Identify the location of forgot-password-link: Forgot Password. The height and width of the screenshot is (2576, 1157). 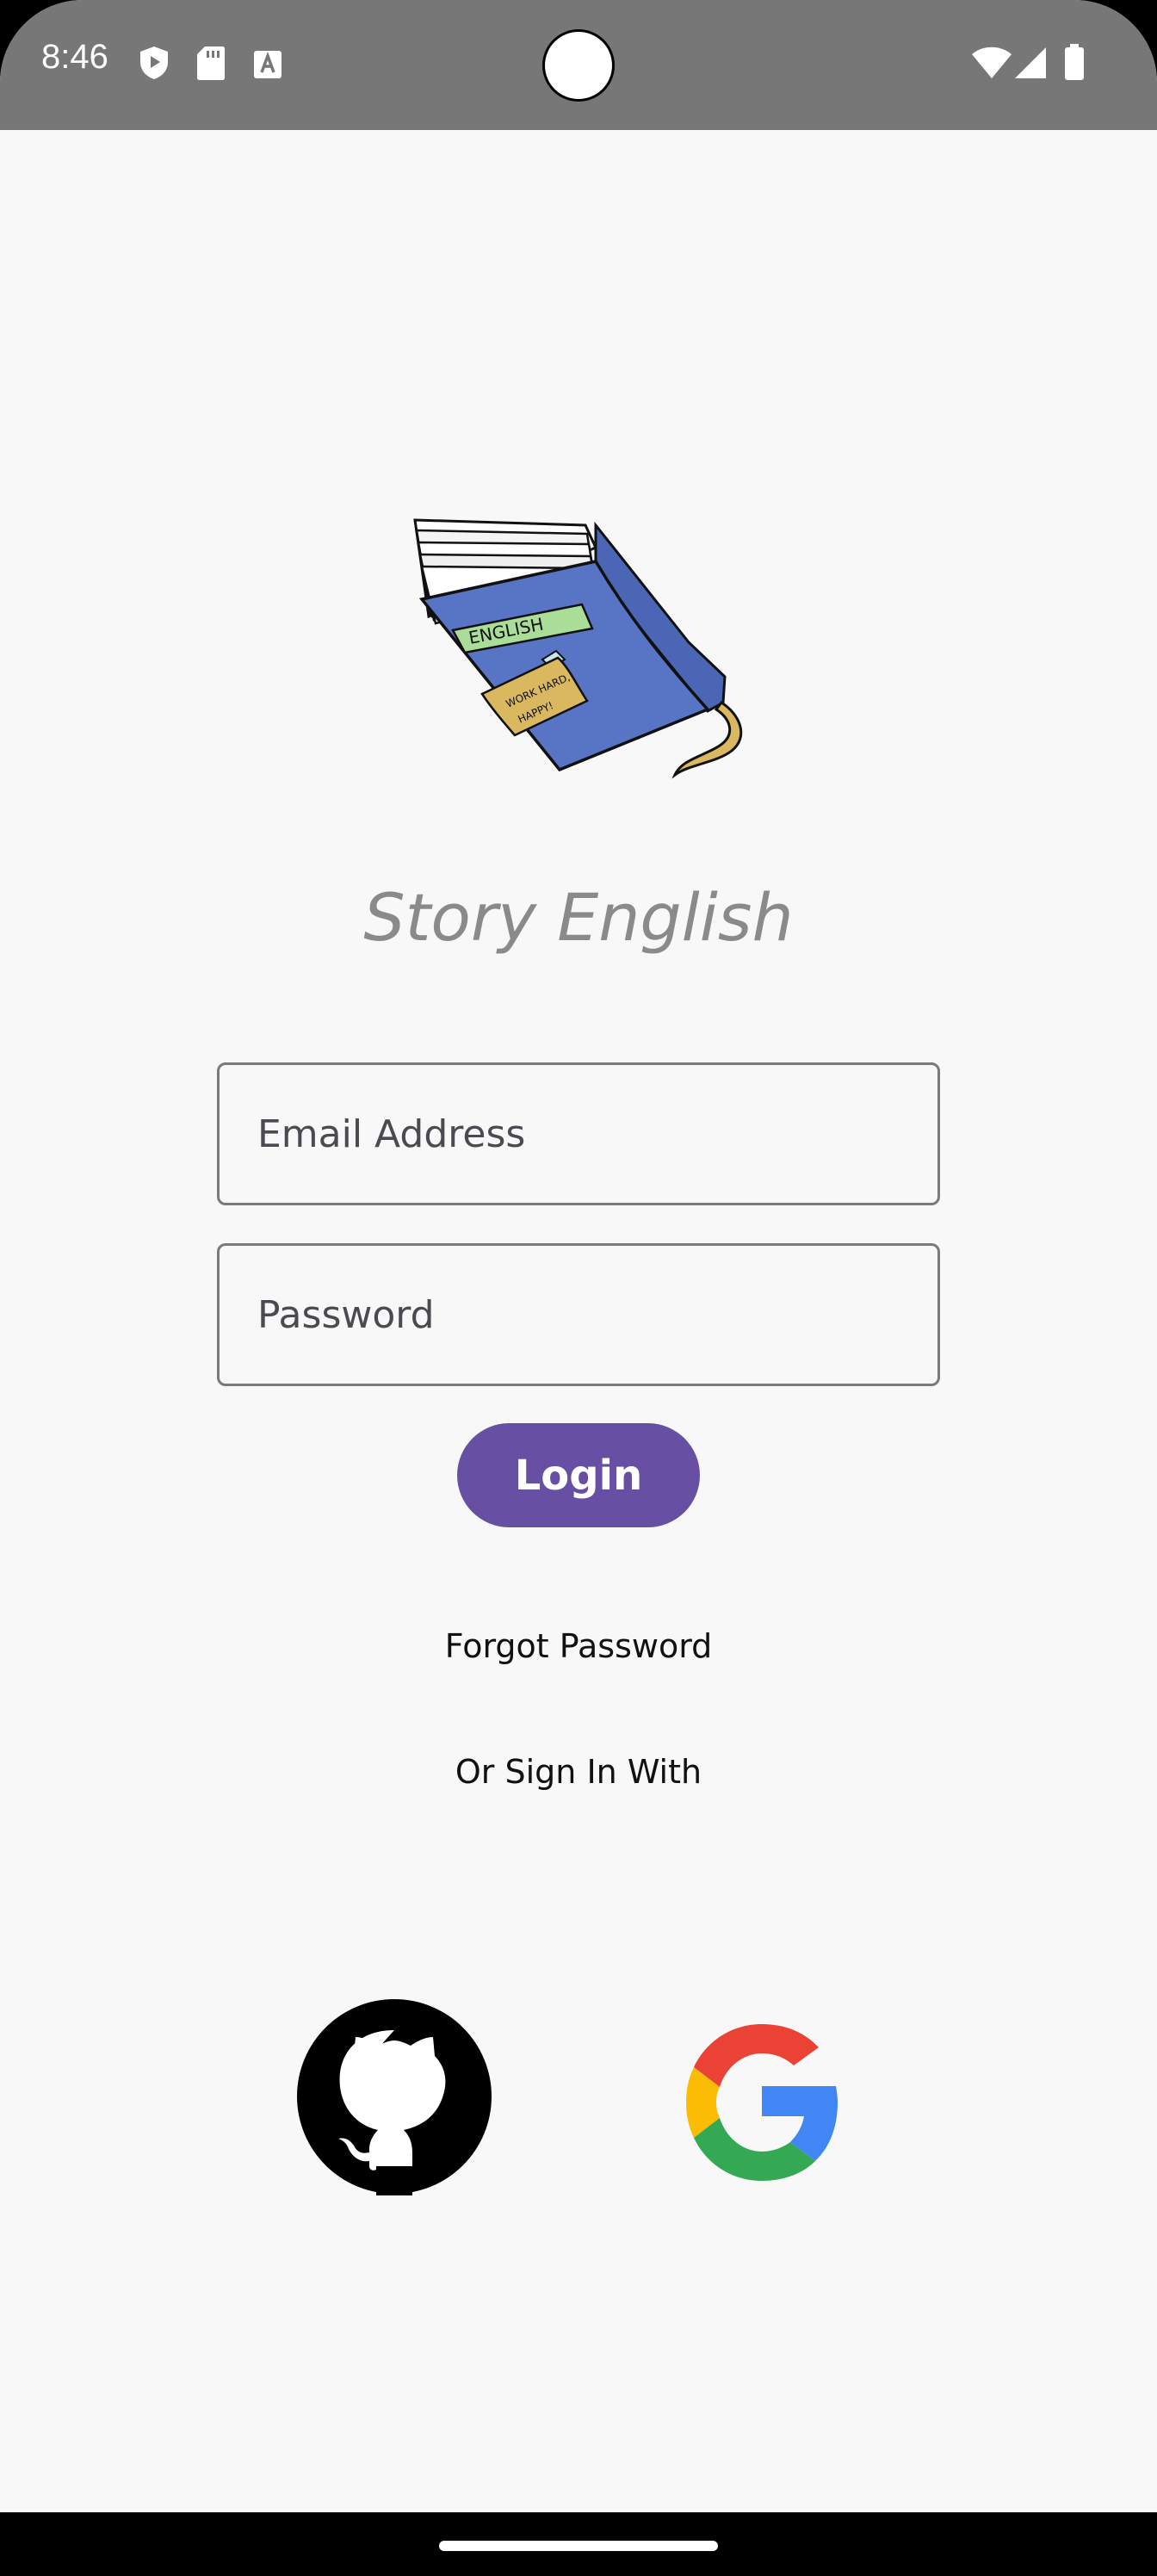
(579, 1646).